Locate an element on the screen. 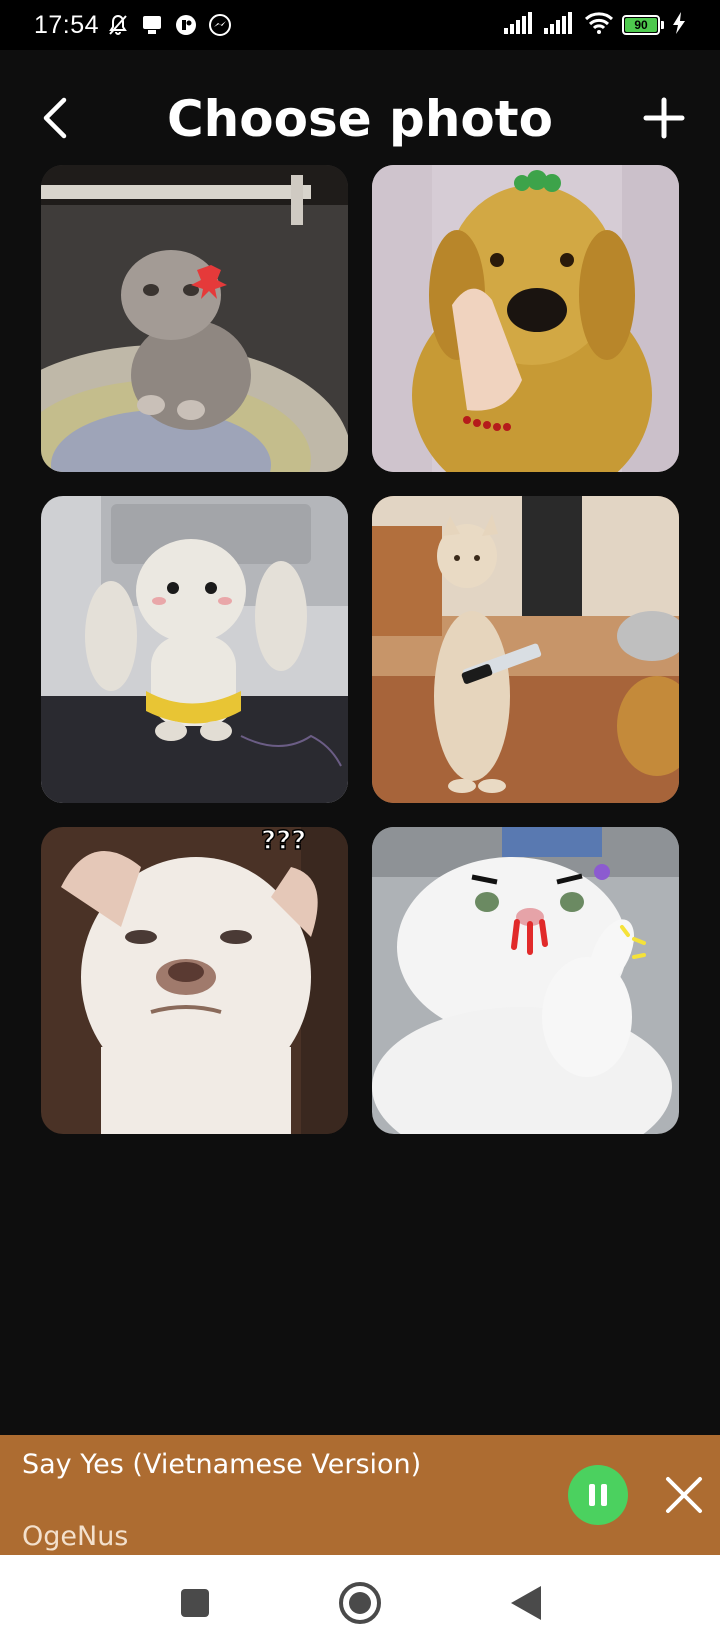 Image resolution: width=720 pixels, height=1650 pixels. battery-icon: 90 is located at coordinates (643, 25).